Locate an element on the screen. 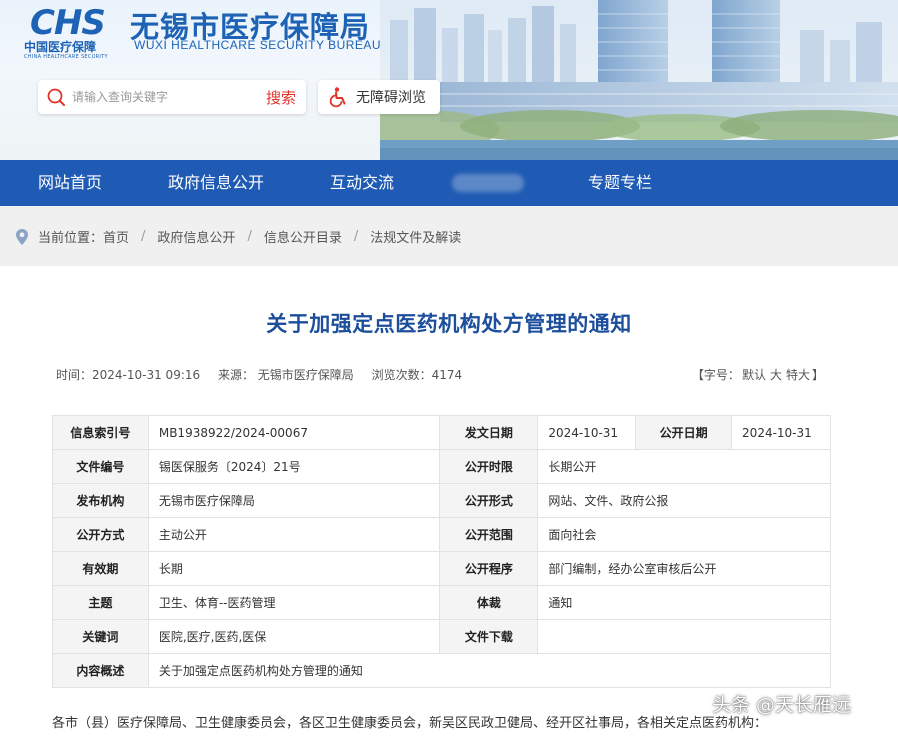 Image resolution: width=898 pixels, height=736 pixels. table-label: 发文日期 is located at coordinates (489, 432).